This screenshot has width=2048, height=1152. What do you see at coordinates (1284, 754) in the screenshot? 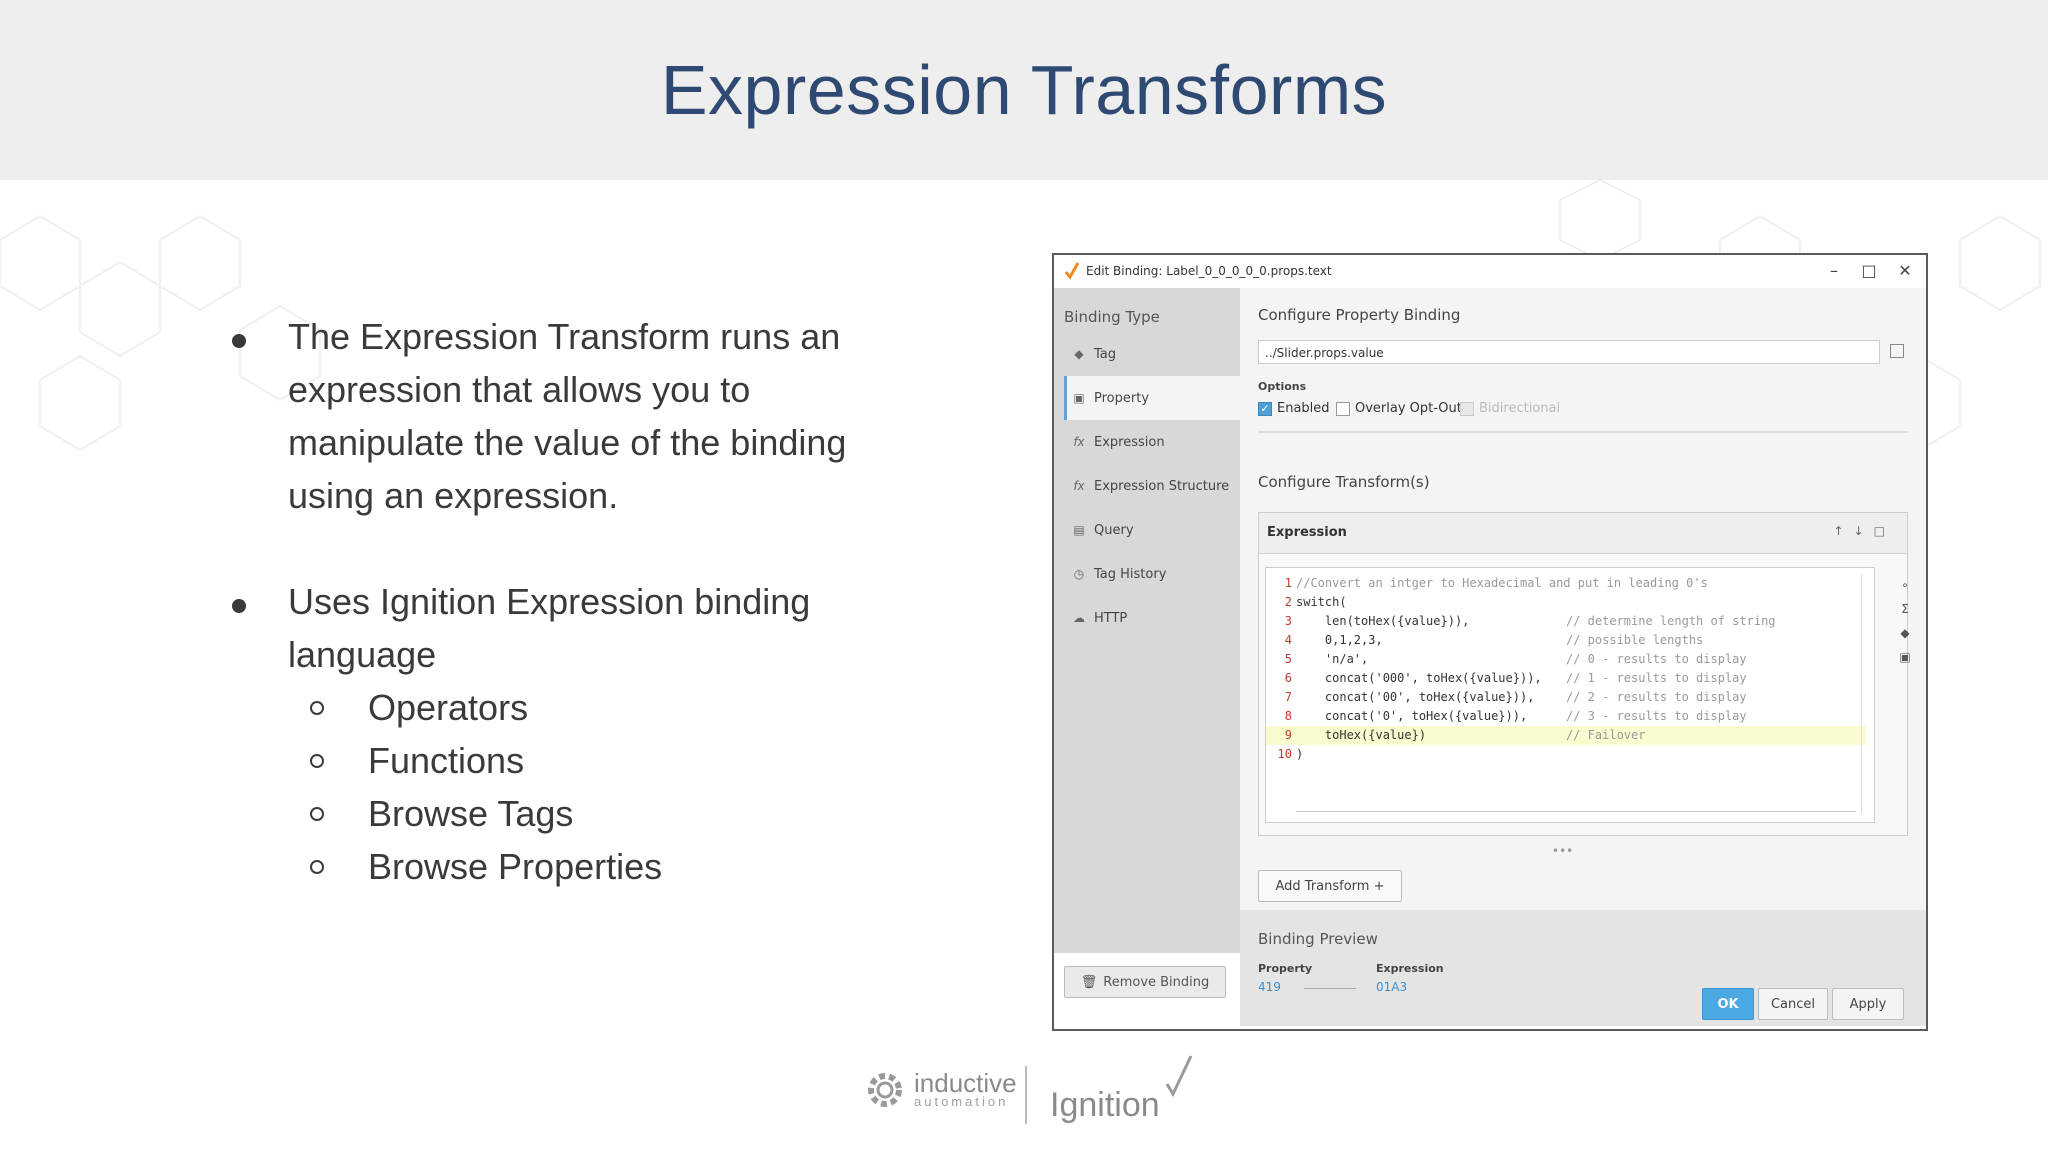
I see `line-number: 10` at bounding box center [1284, 754].